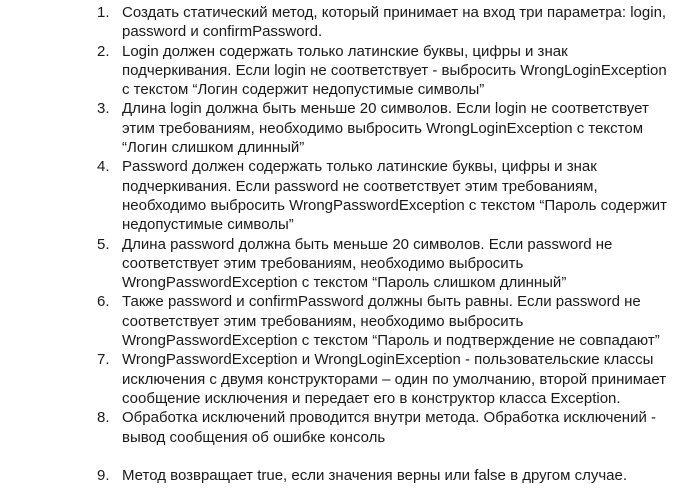 The width and height of the screenshot is (678, 497). What do you see at coordinates (103, 418) in the screenshot?
I see `list-item-number: 8.` at bounding box center [103, 418].